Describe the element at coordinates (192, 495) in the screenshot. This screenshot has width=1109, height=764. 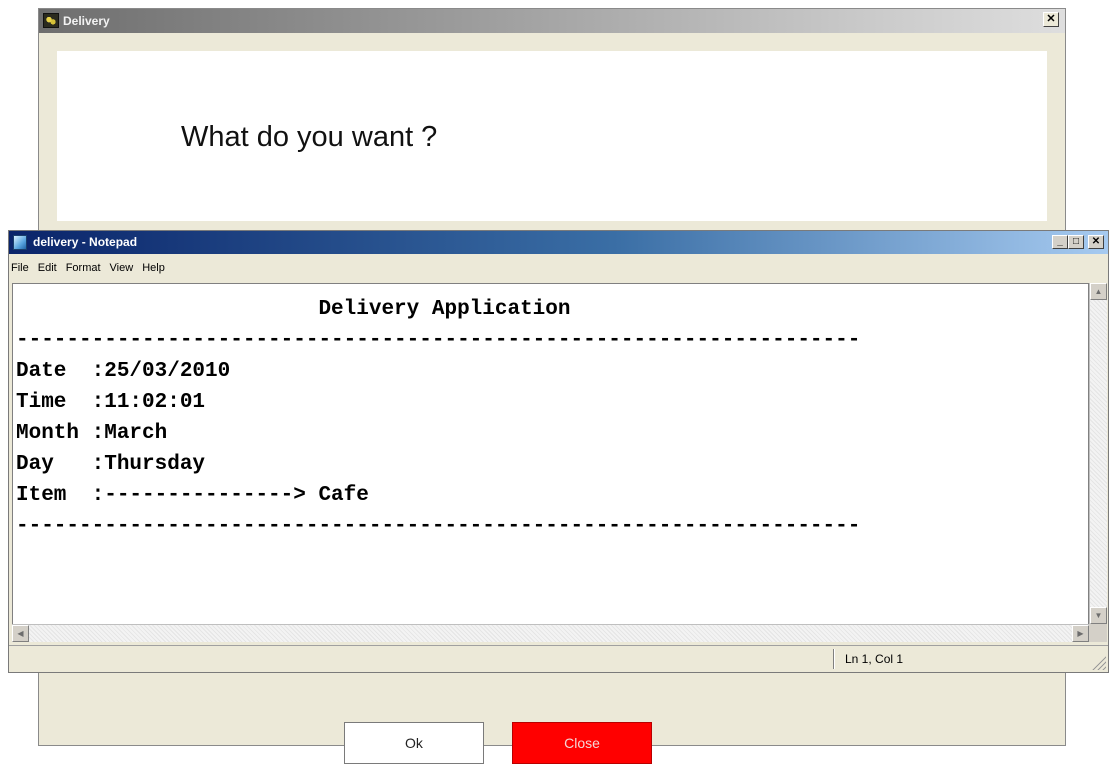
I see `line-item: Item :---------------> Cafe` at that location.